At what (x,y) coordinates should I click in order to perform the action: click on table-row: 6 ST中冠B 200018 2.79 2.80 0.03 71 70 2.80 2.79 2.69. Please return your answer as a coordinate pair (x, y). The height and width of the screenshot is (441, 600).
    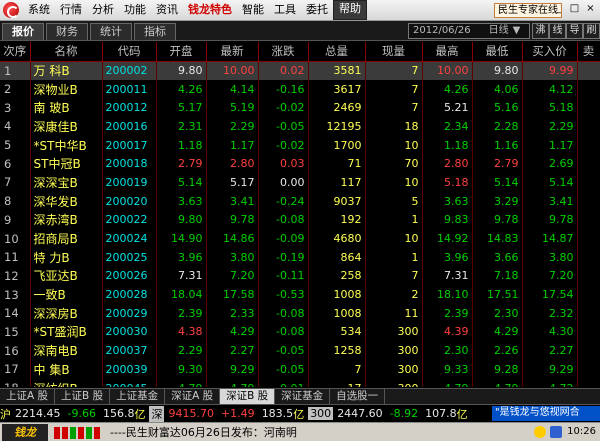
    Looking at the image, I should click on (300, 164).